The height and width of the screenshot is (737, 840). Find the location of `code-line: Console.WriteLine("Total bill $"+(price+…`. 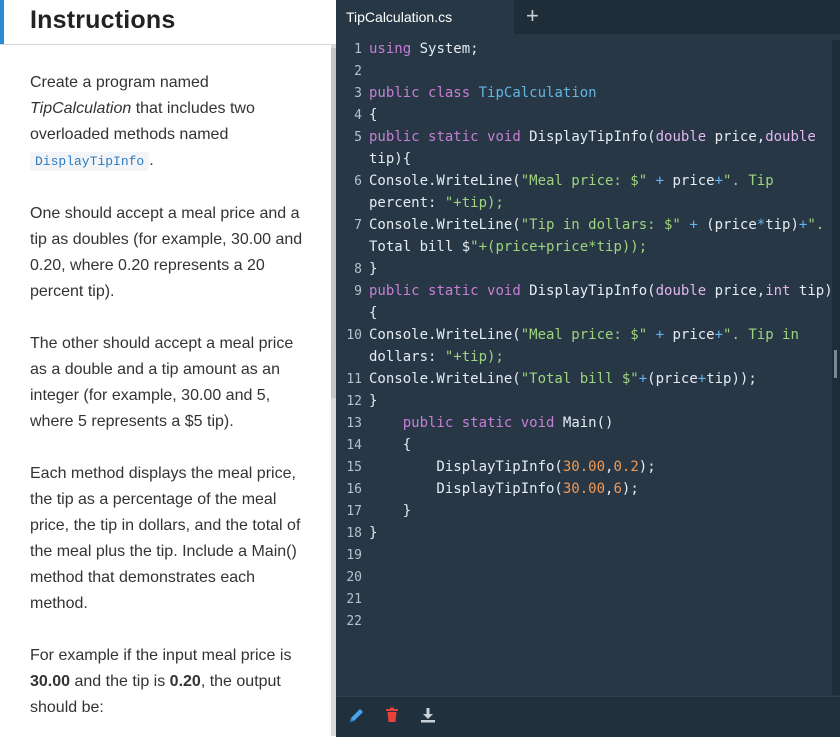

code-line: Console.WriteLine("Total bill $"+(price+… is located at coordinates (563, 379).